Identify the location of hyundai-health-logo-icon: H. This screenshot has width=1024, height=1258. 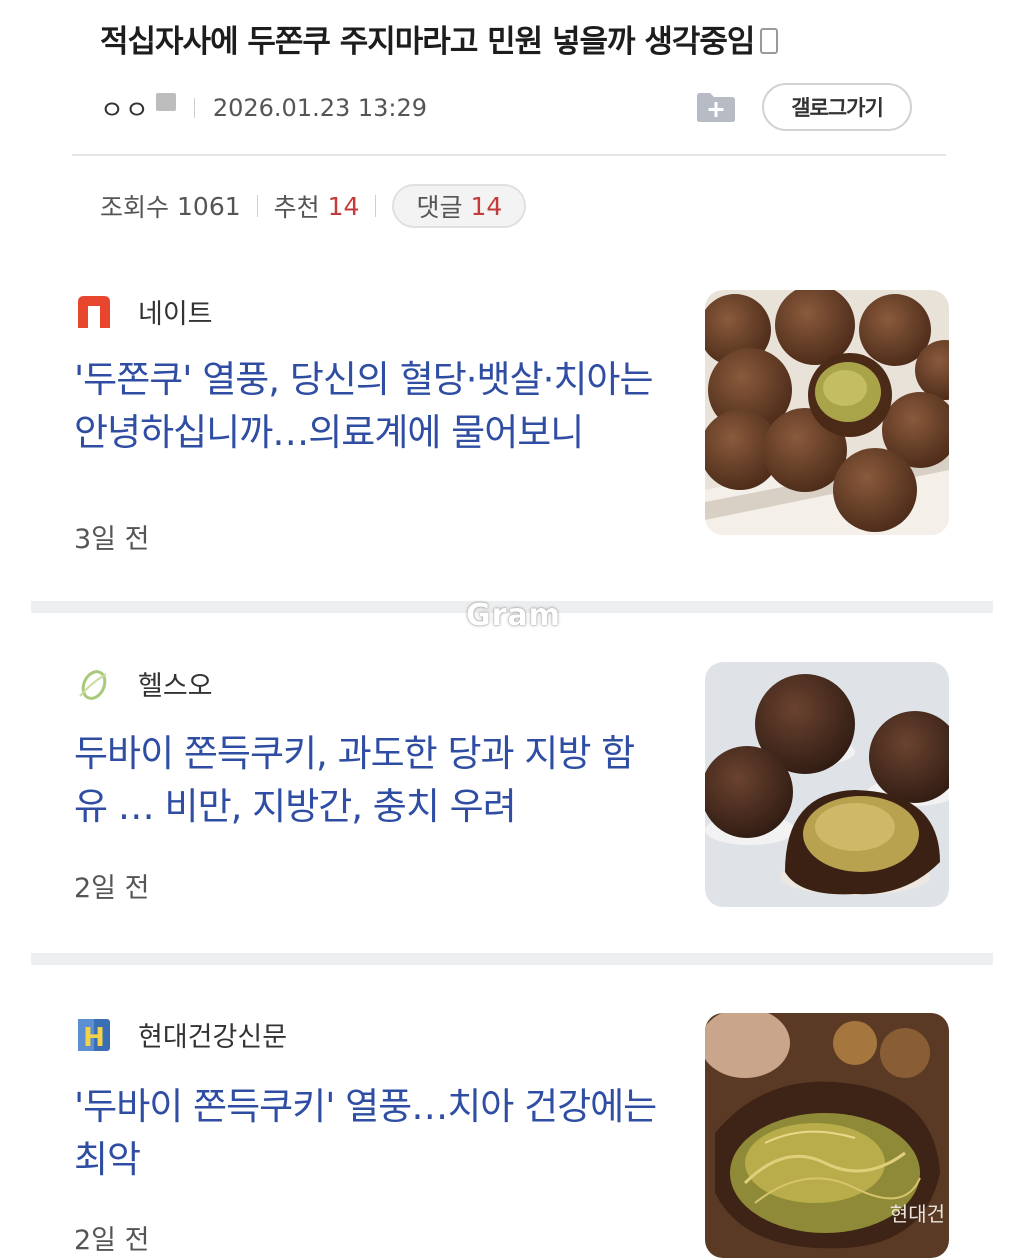
(94, 1035).